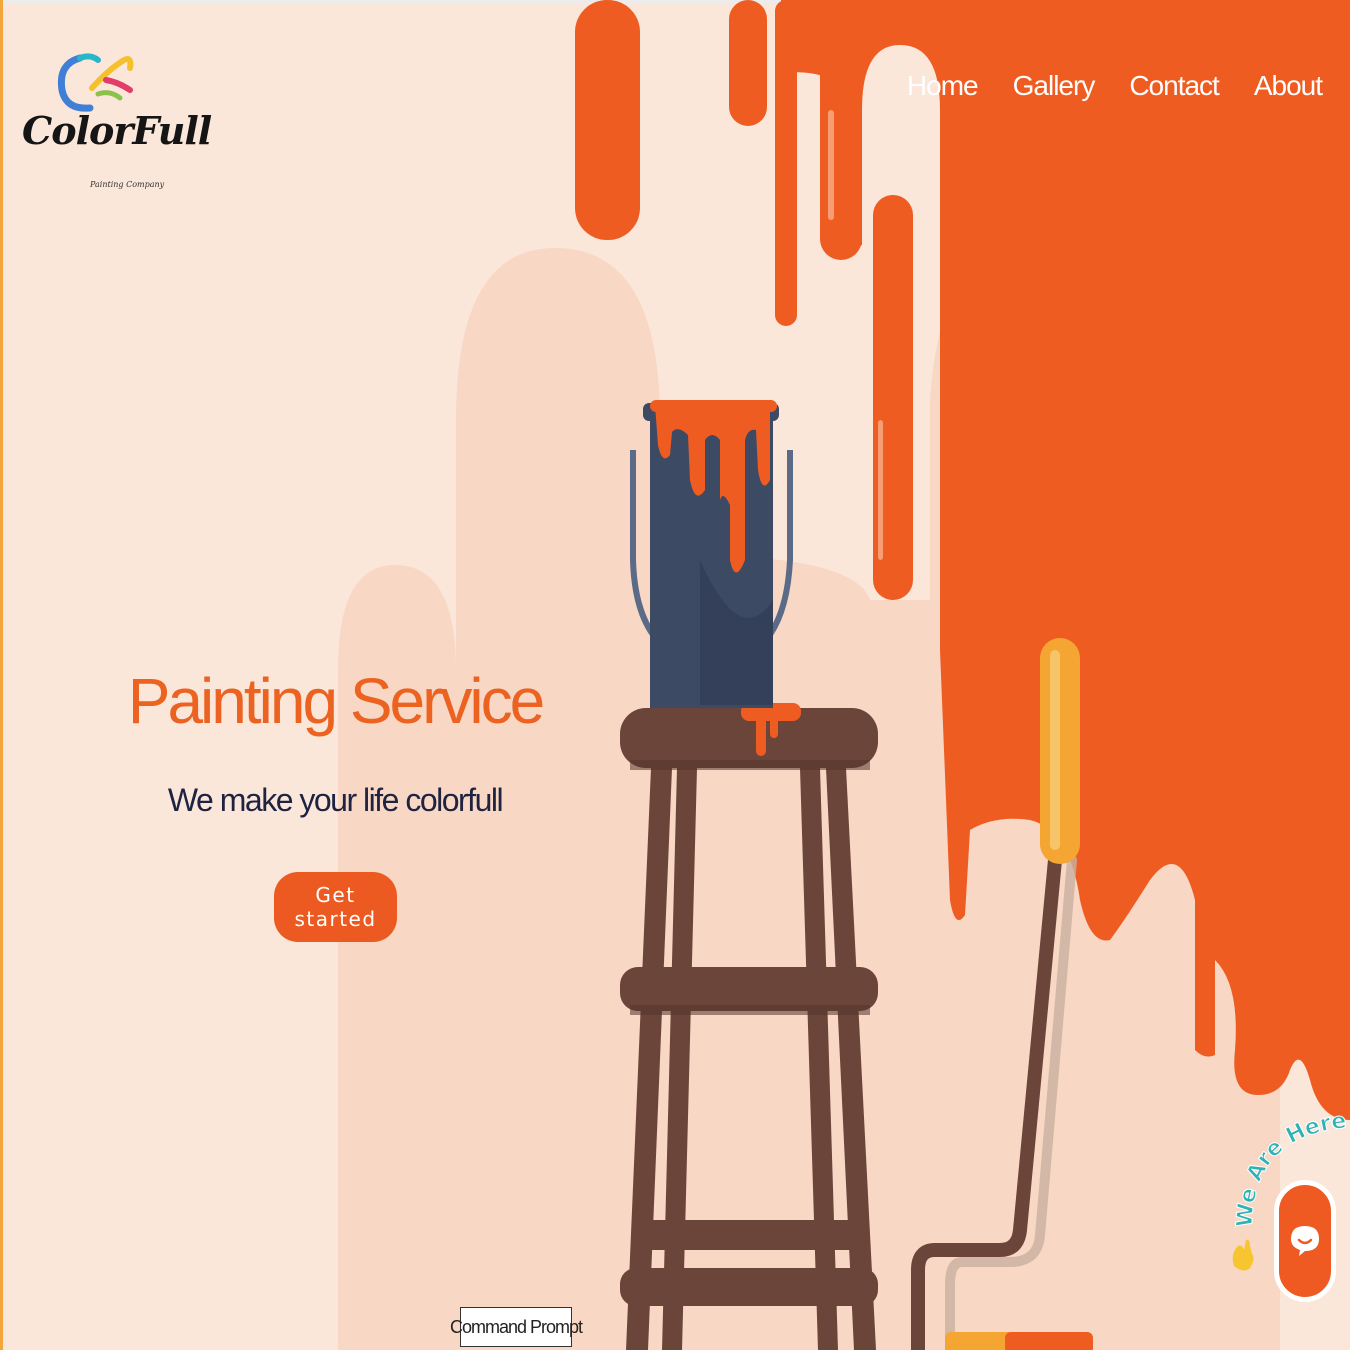  Describe the element at coordinates (335, 800) in the screenshot. I see `hero-subtitle: We make your life colorfull` at that location.